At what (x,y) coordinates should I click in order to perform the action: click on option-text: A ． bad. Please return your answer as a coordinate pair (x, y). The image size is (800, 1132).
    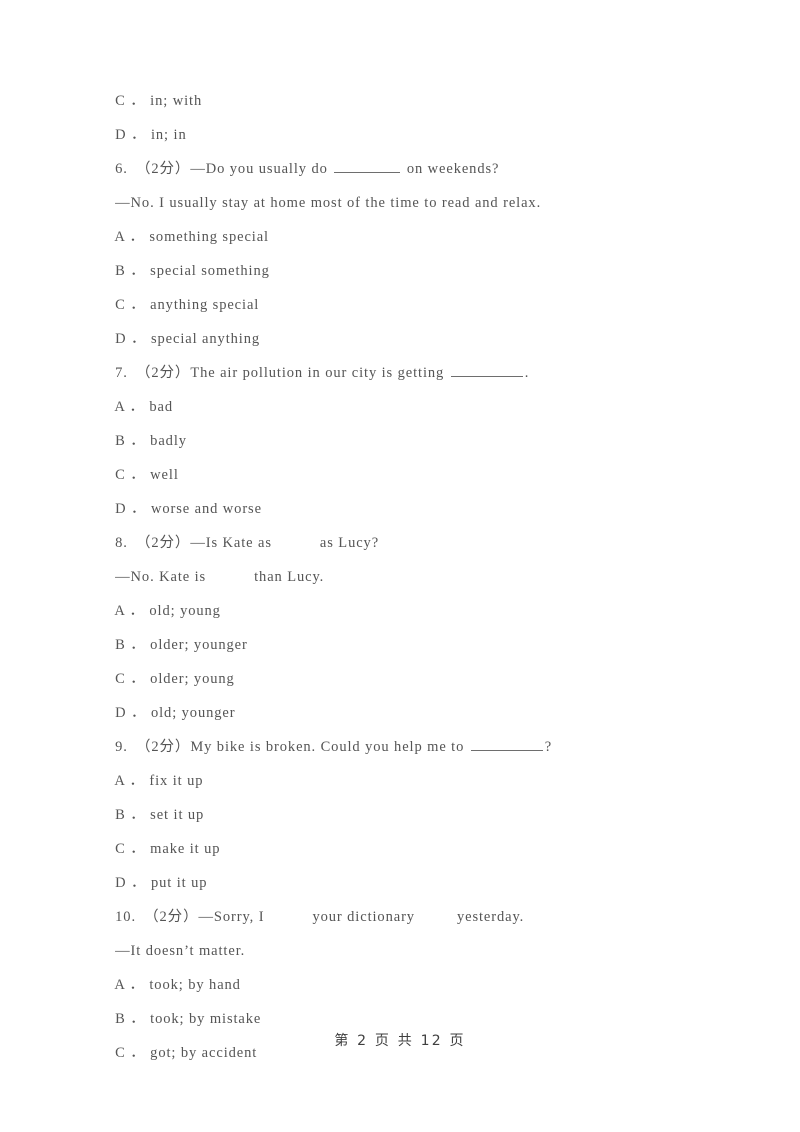
    Looking at the image, I should click on (144, 407).